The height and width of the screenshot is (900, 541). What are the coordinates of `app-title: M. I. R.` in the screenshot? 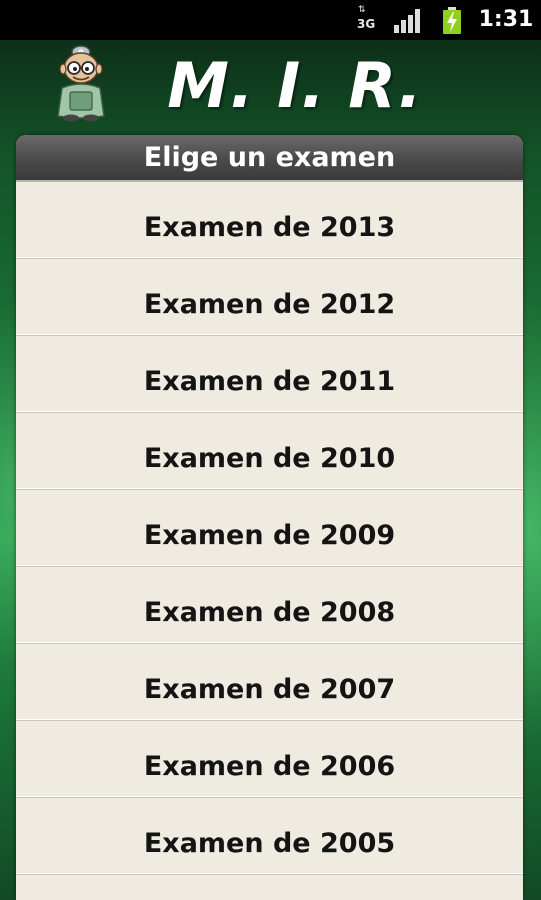 It's located at (295, 85).